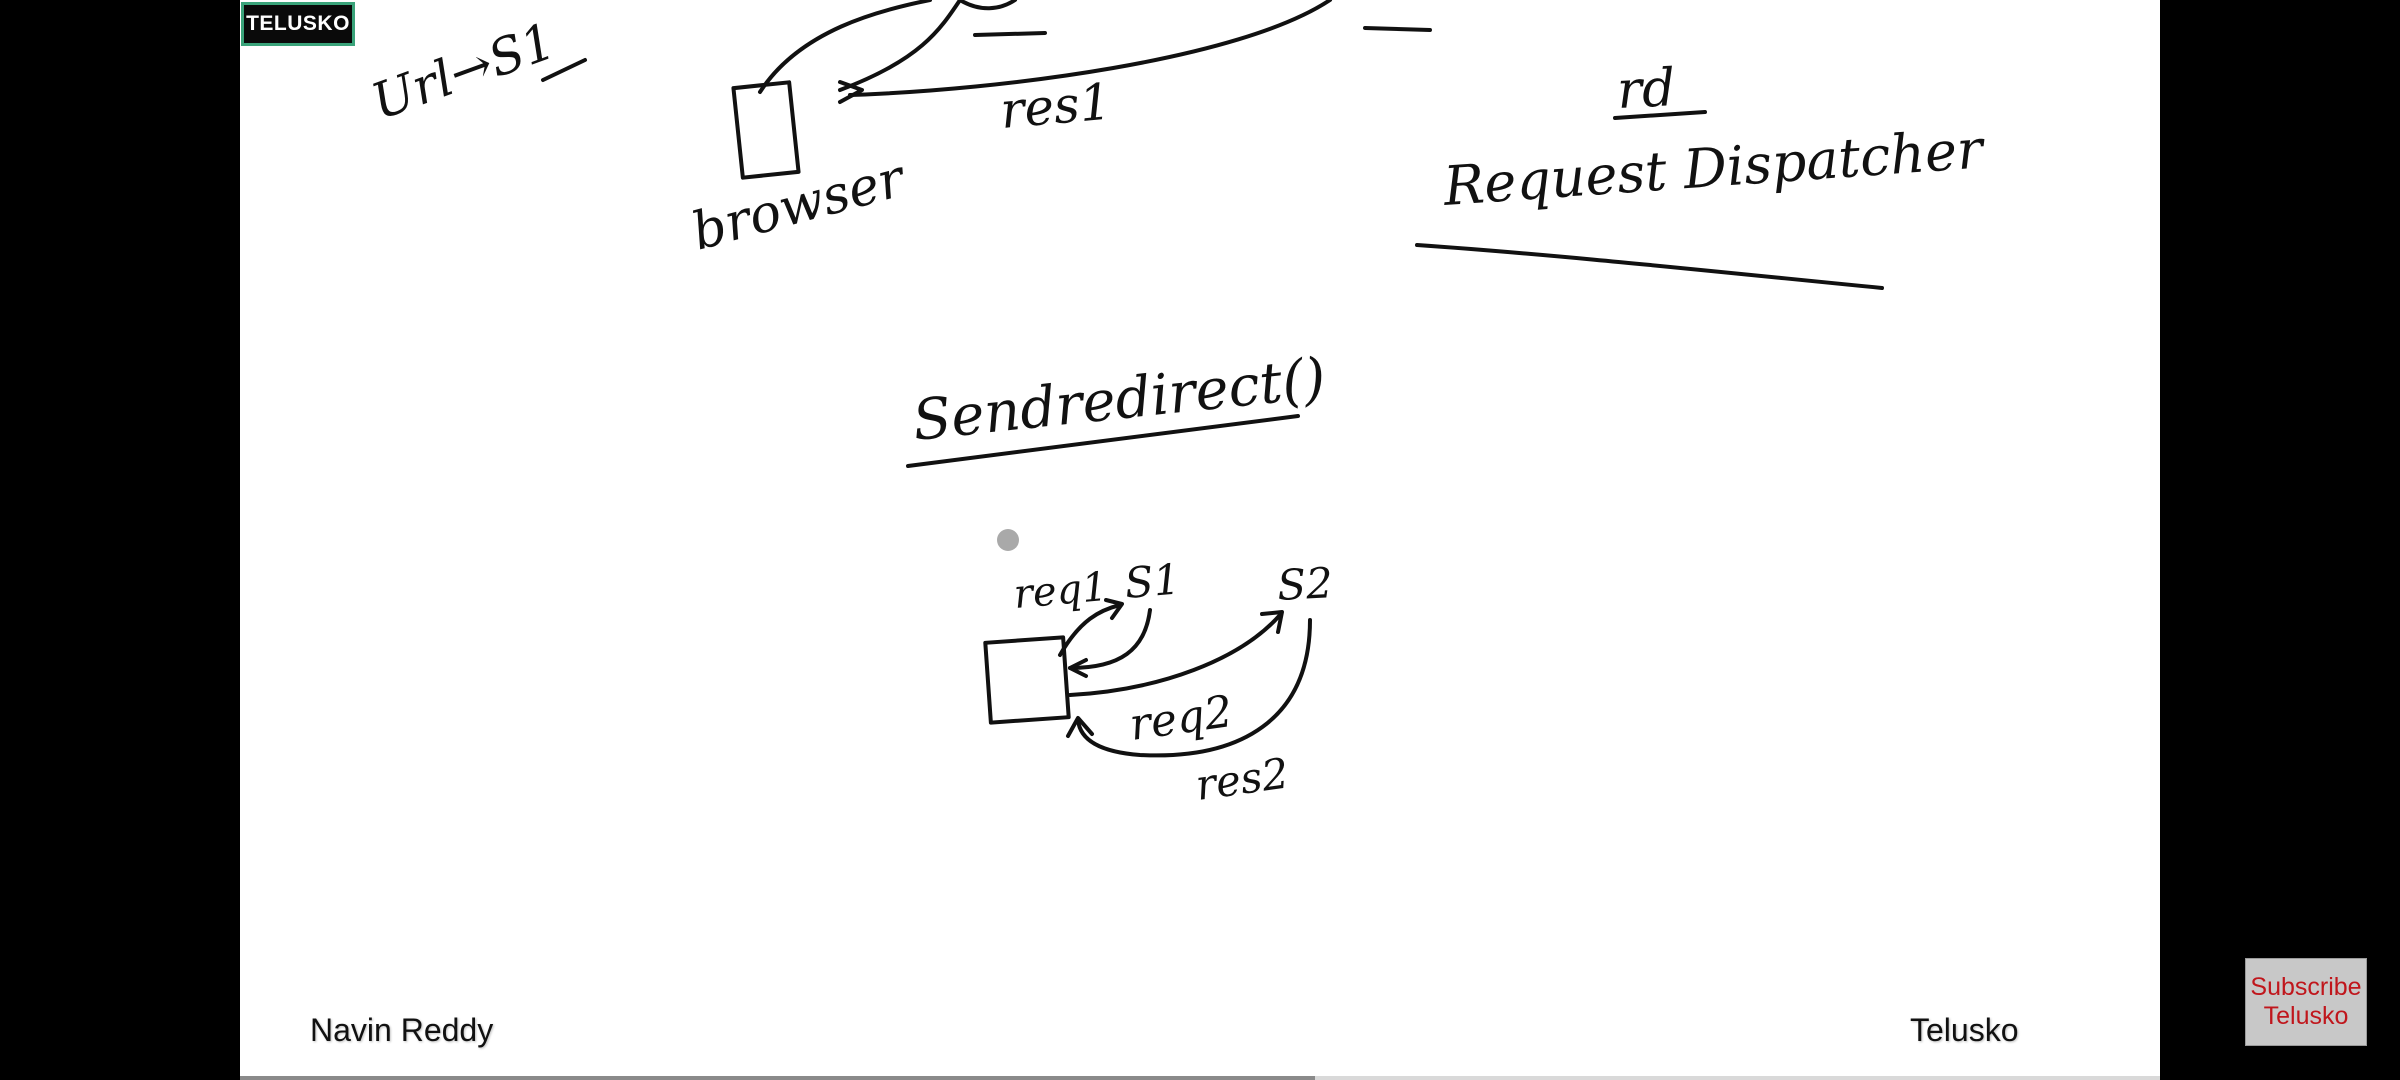  I want to click on top-arc-stroke, so click(845, 47).